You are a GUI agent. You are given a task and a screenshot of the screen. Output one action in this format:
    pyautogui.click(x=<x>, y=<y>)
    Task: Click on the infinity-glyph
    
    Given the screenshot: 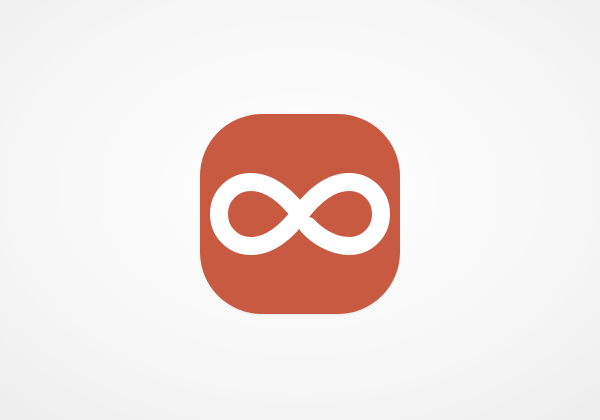 What is the action you would take?
    pyautogui.click(x=300, y=214)
    